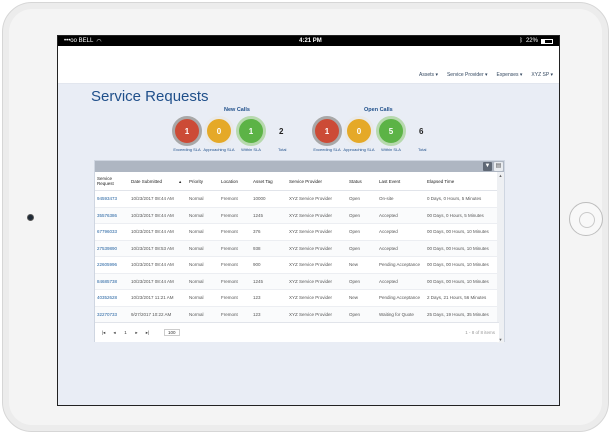  I want to click on cell-service-request: 32270733, so click(112, 314).